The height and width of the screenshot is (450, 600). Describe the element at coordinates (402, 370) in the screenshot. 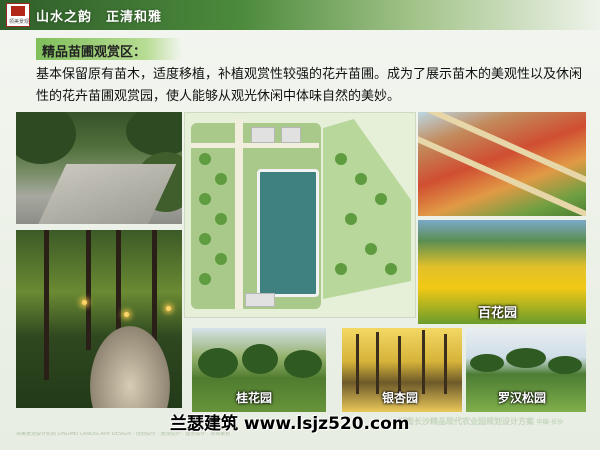

I see `ginkgo-garden-photo: 银杏园` at that location.